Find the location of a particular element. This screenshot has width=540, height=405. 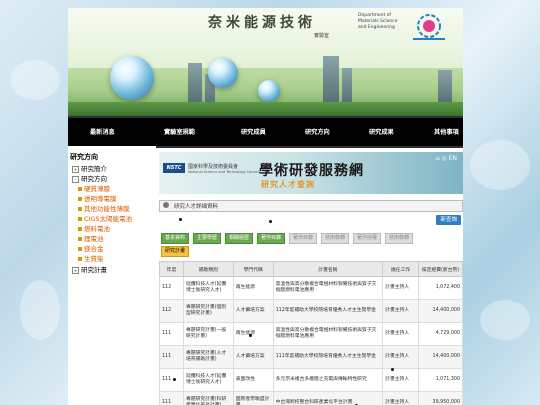

main-nav: 最新消息 實驗室規範 研究成員 研究方向 研究成果 其他事項 is located at coordinates (265, 132).